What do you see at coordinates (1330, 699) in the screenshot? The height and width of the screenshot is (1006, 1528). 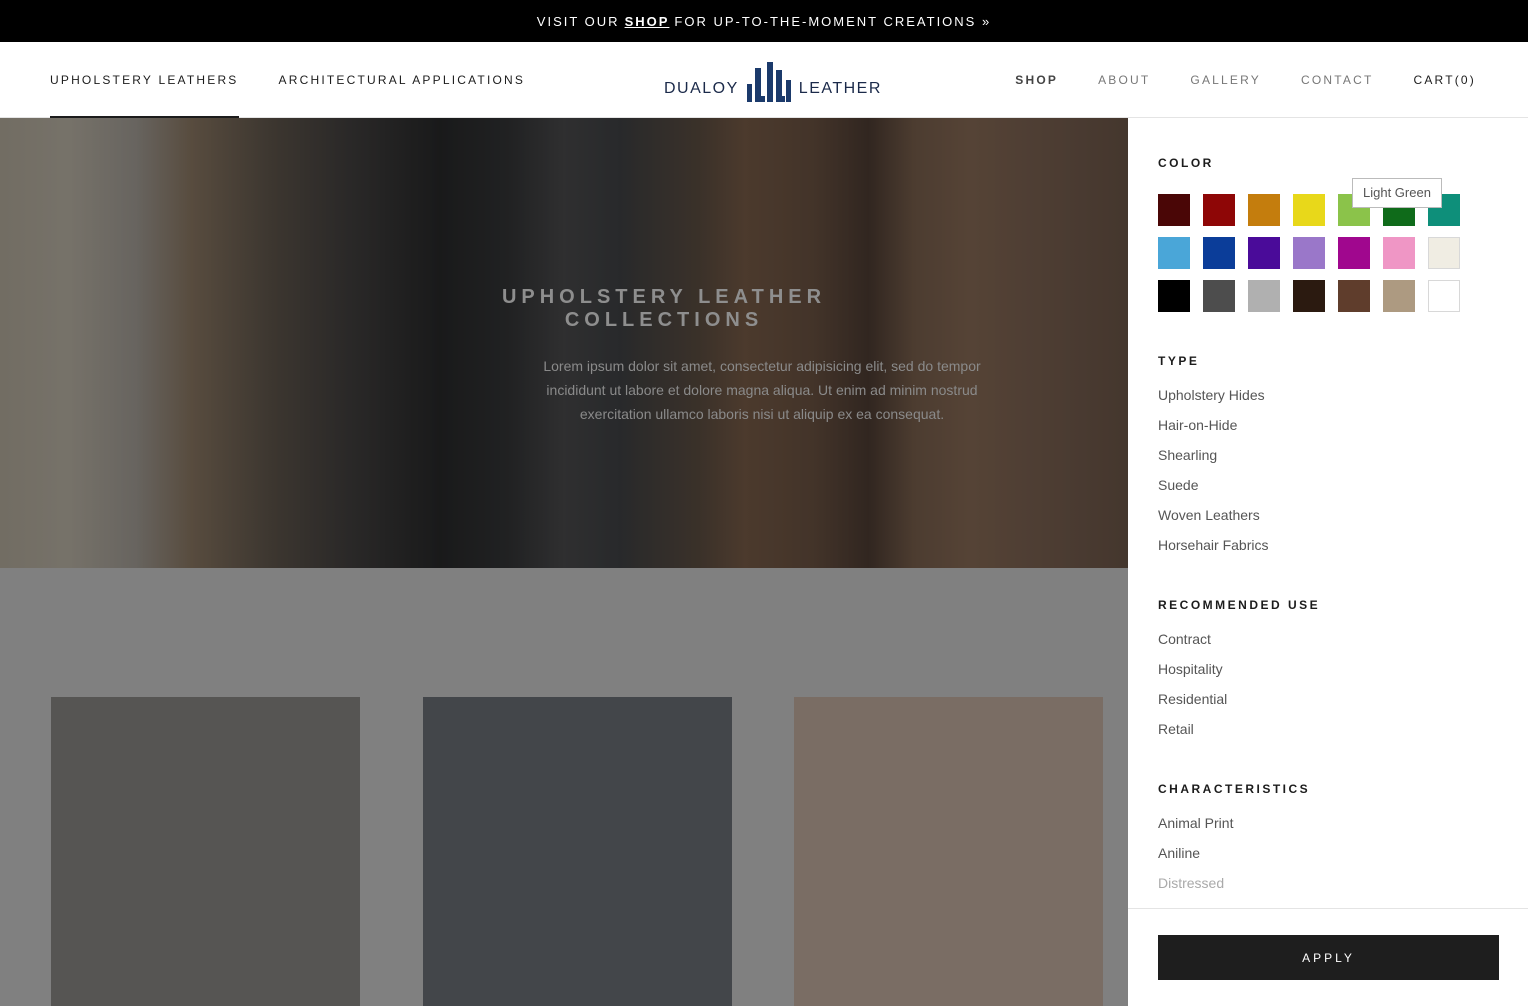 I see `filter-option-residential: Residential` at bounding box center [1330, 699].